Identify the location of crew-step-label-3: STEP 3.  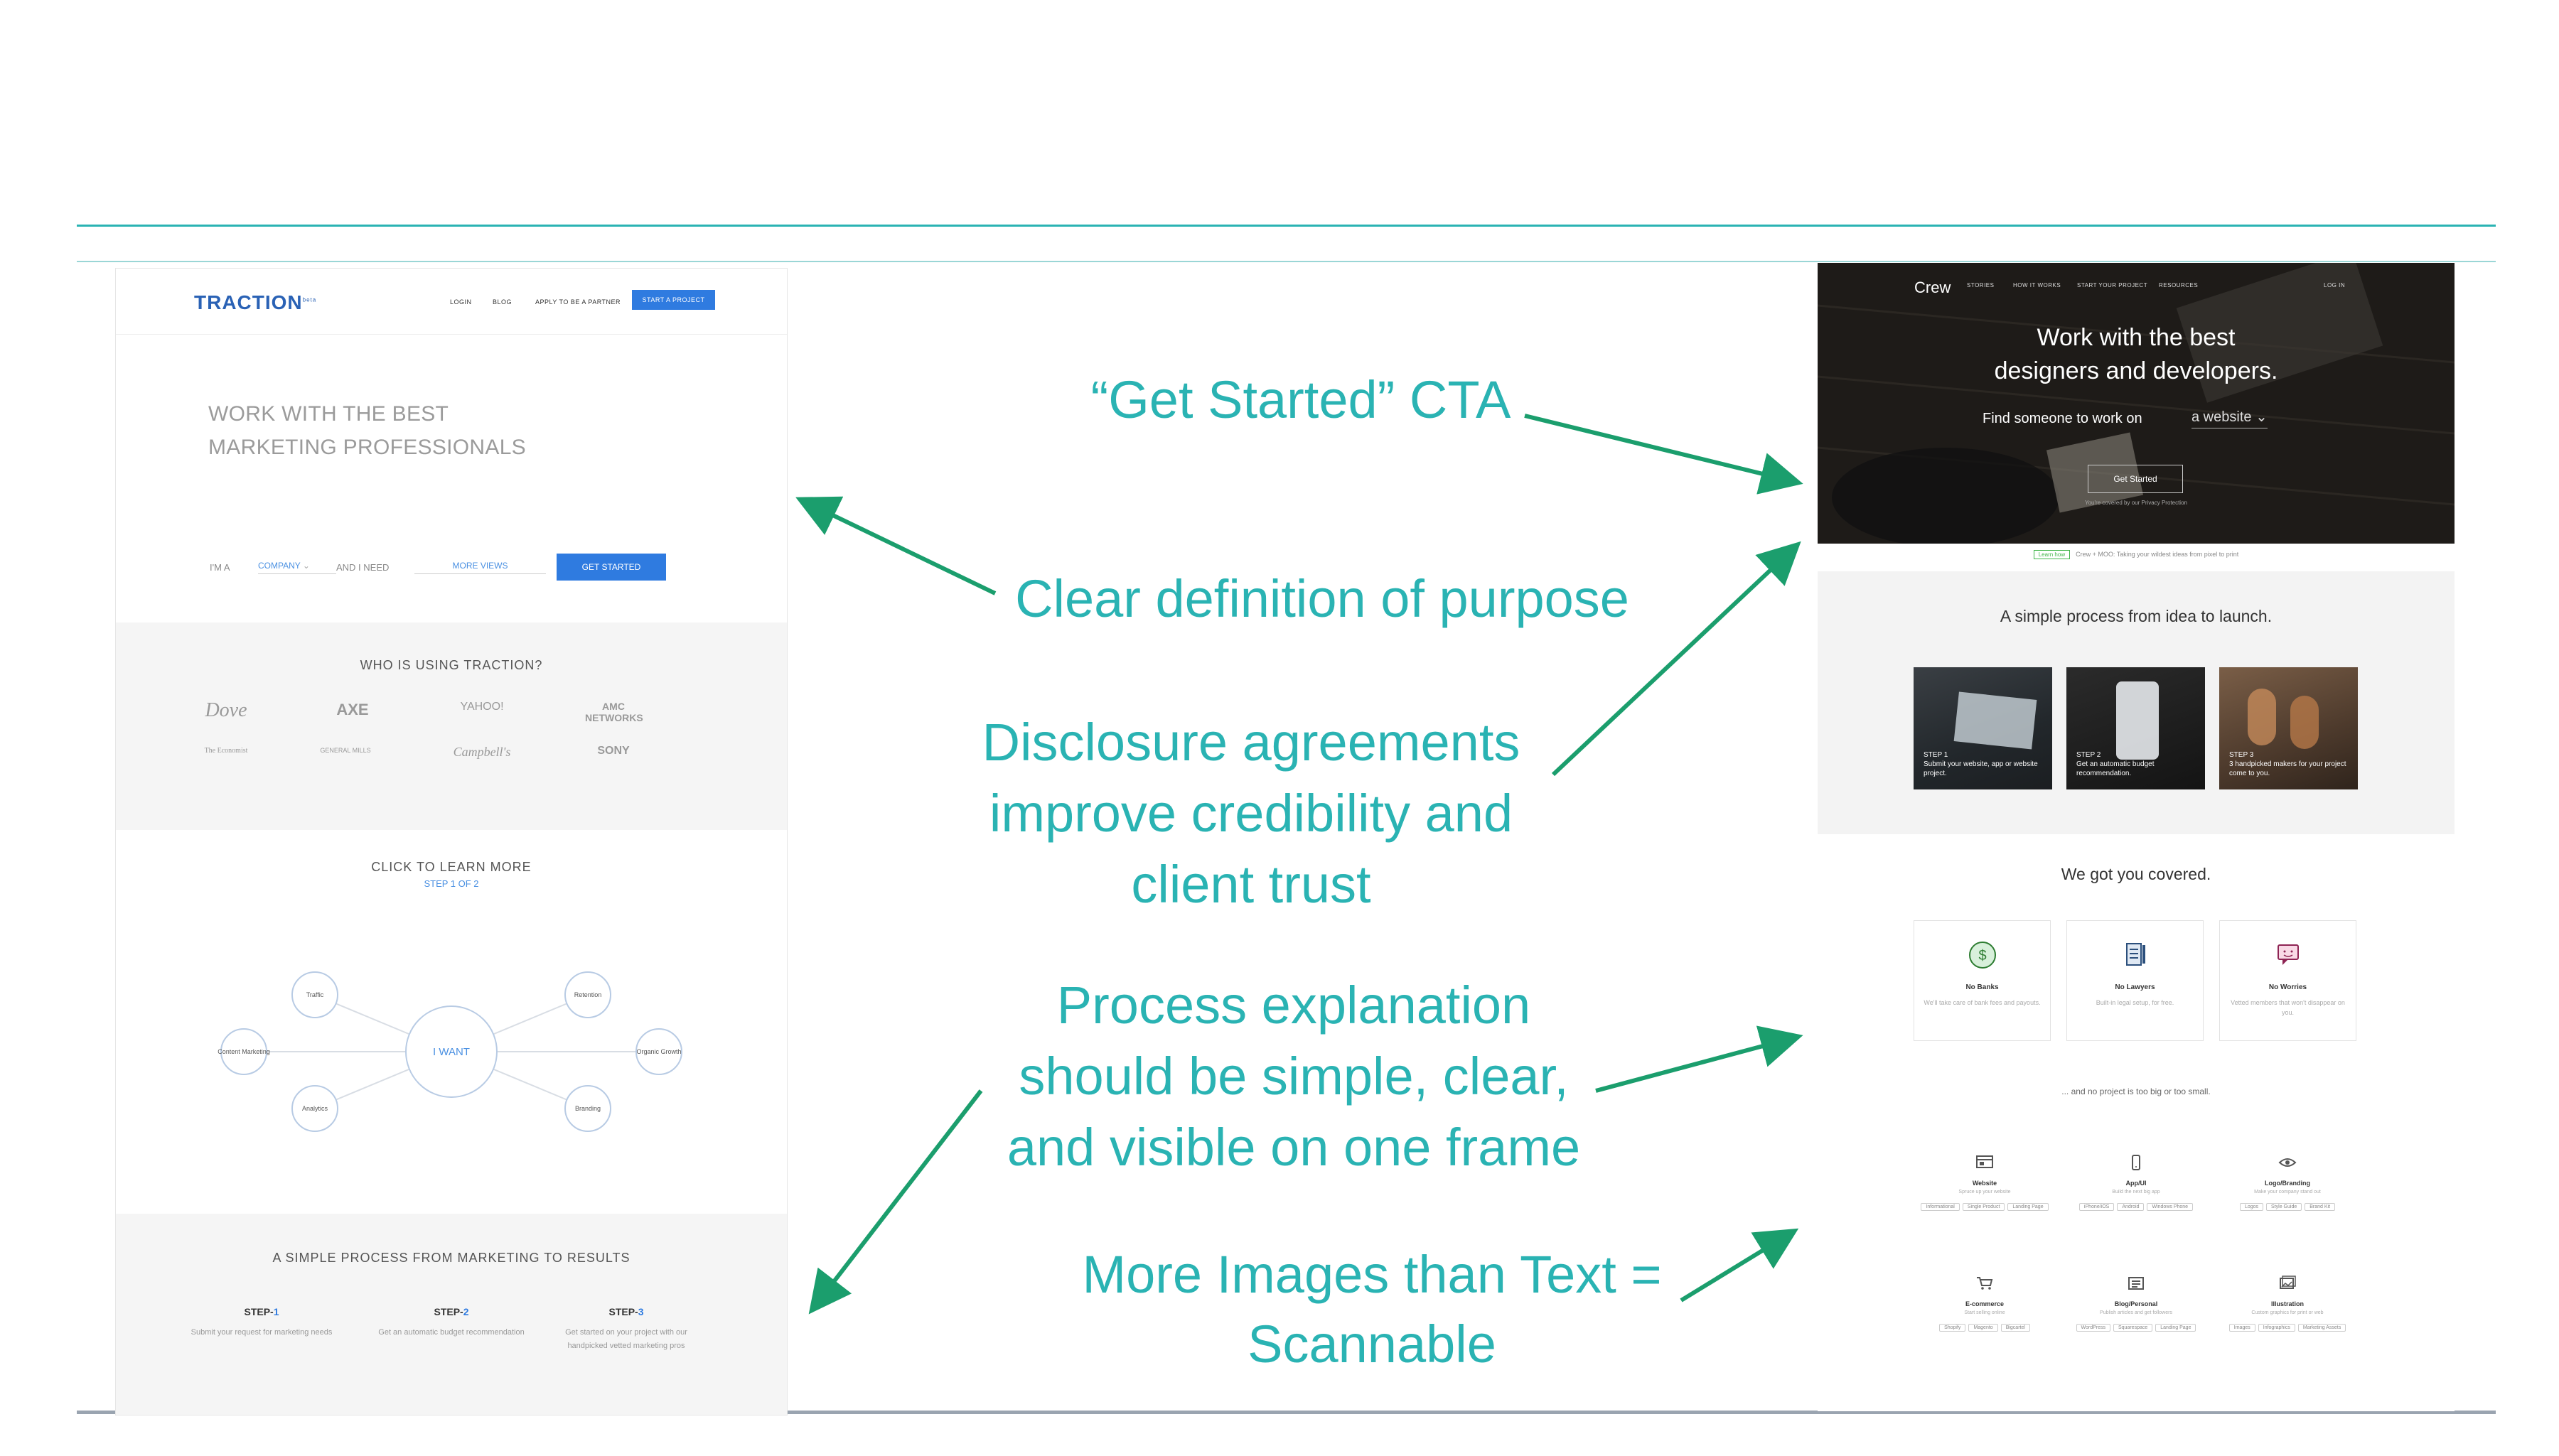
(2241, 755).